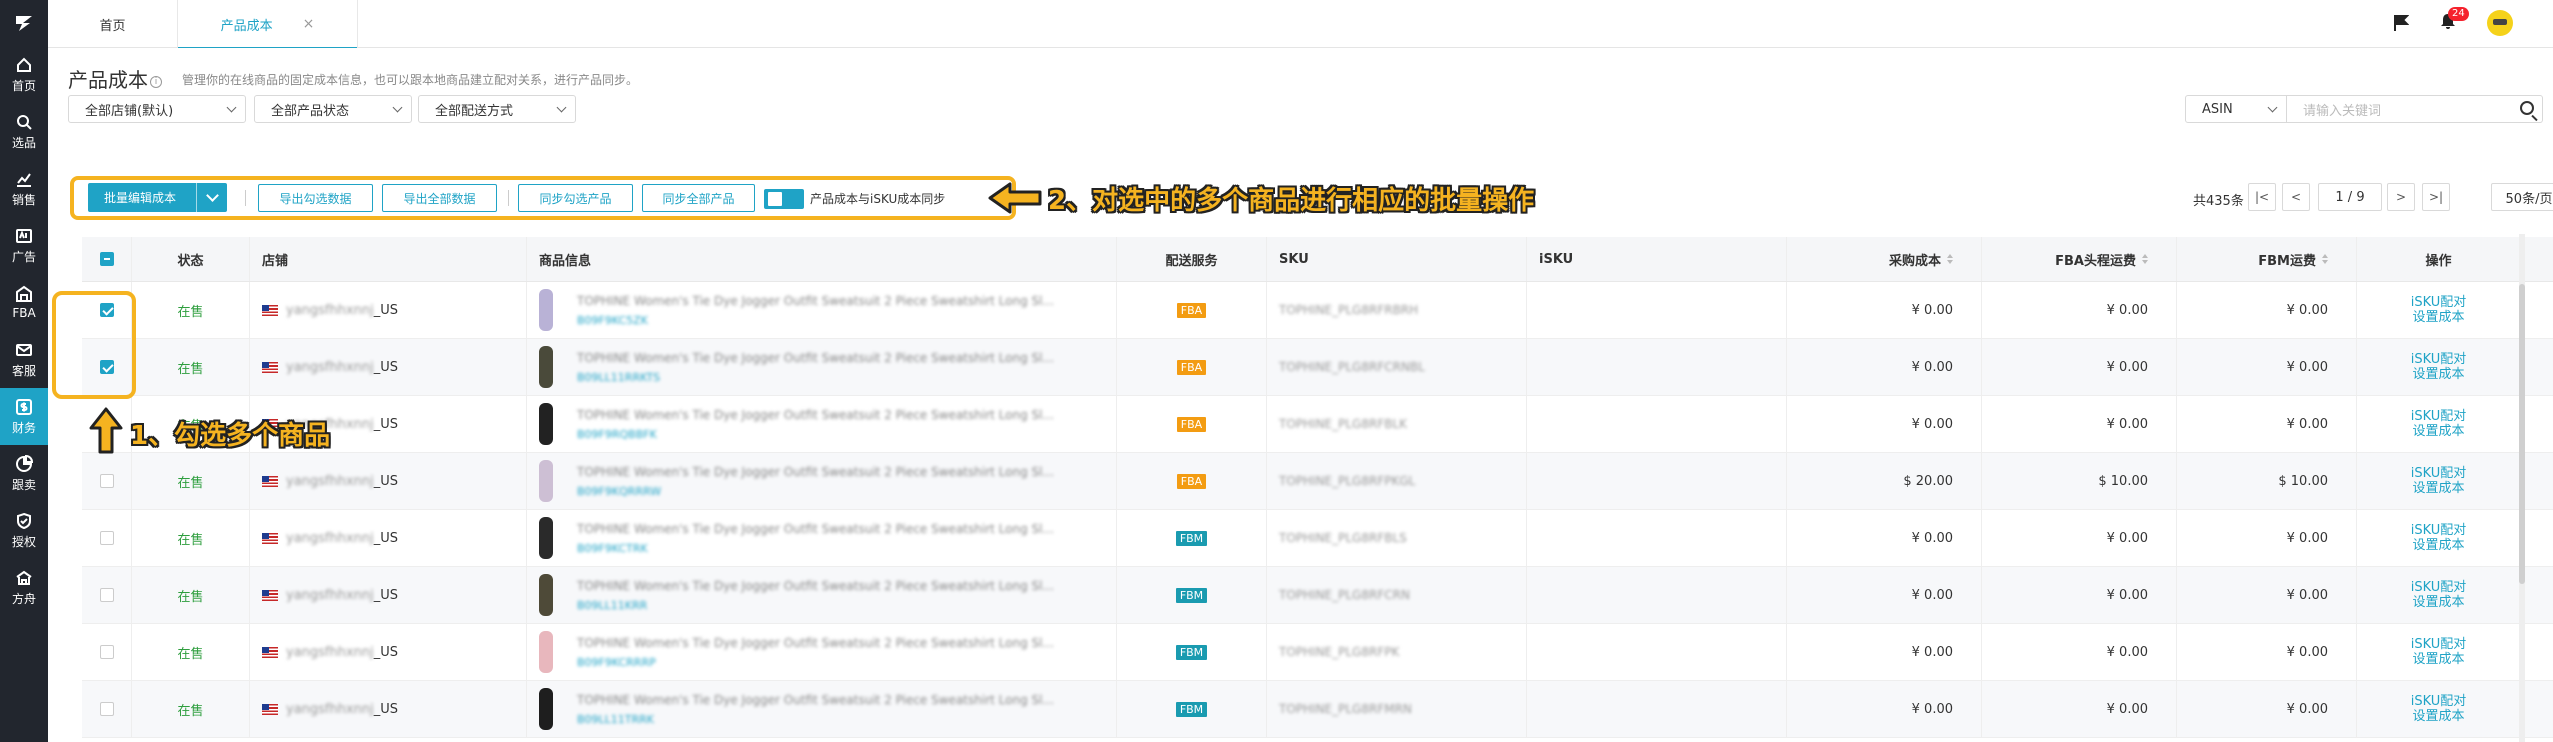  Describe the element at coordinates (815, 605) in the screenshot. I see `product-asin-link: B09LL11KRR` at that location.